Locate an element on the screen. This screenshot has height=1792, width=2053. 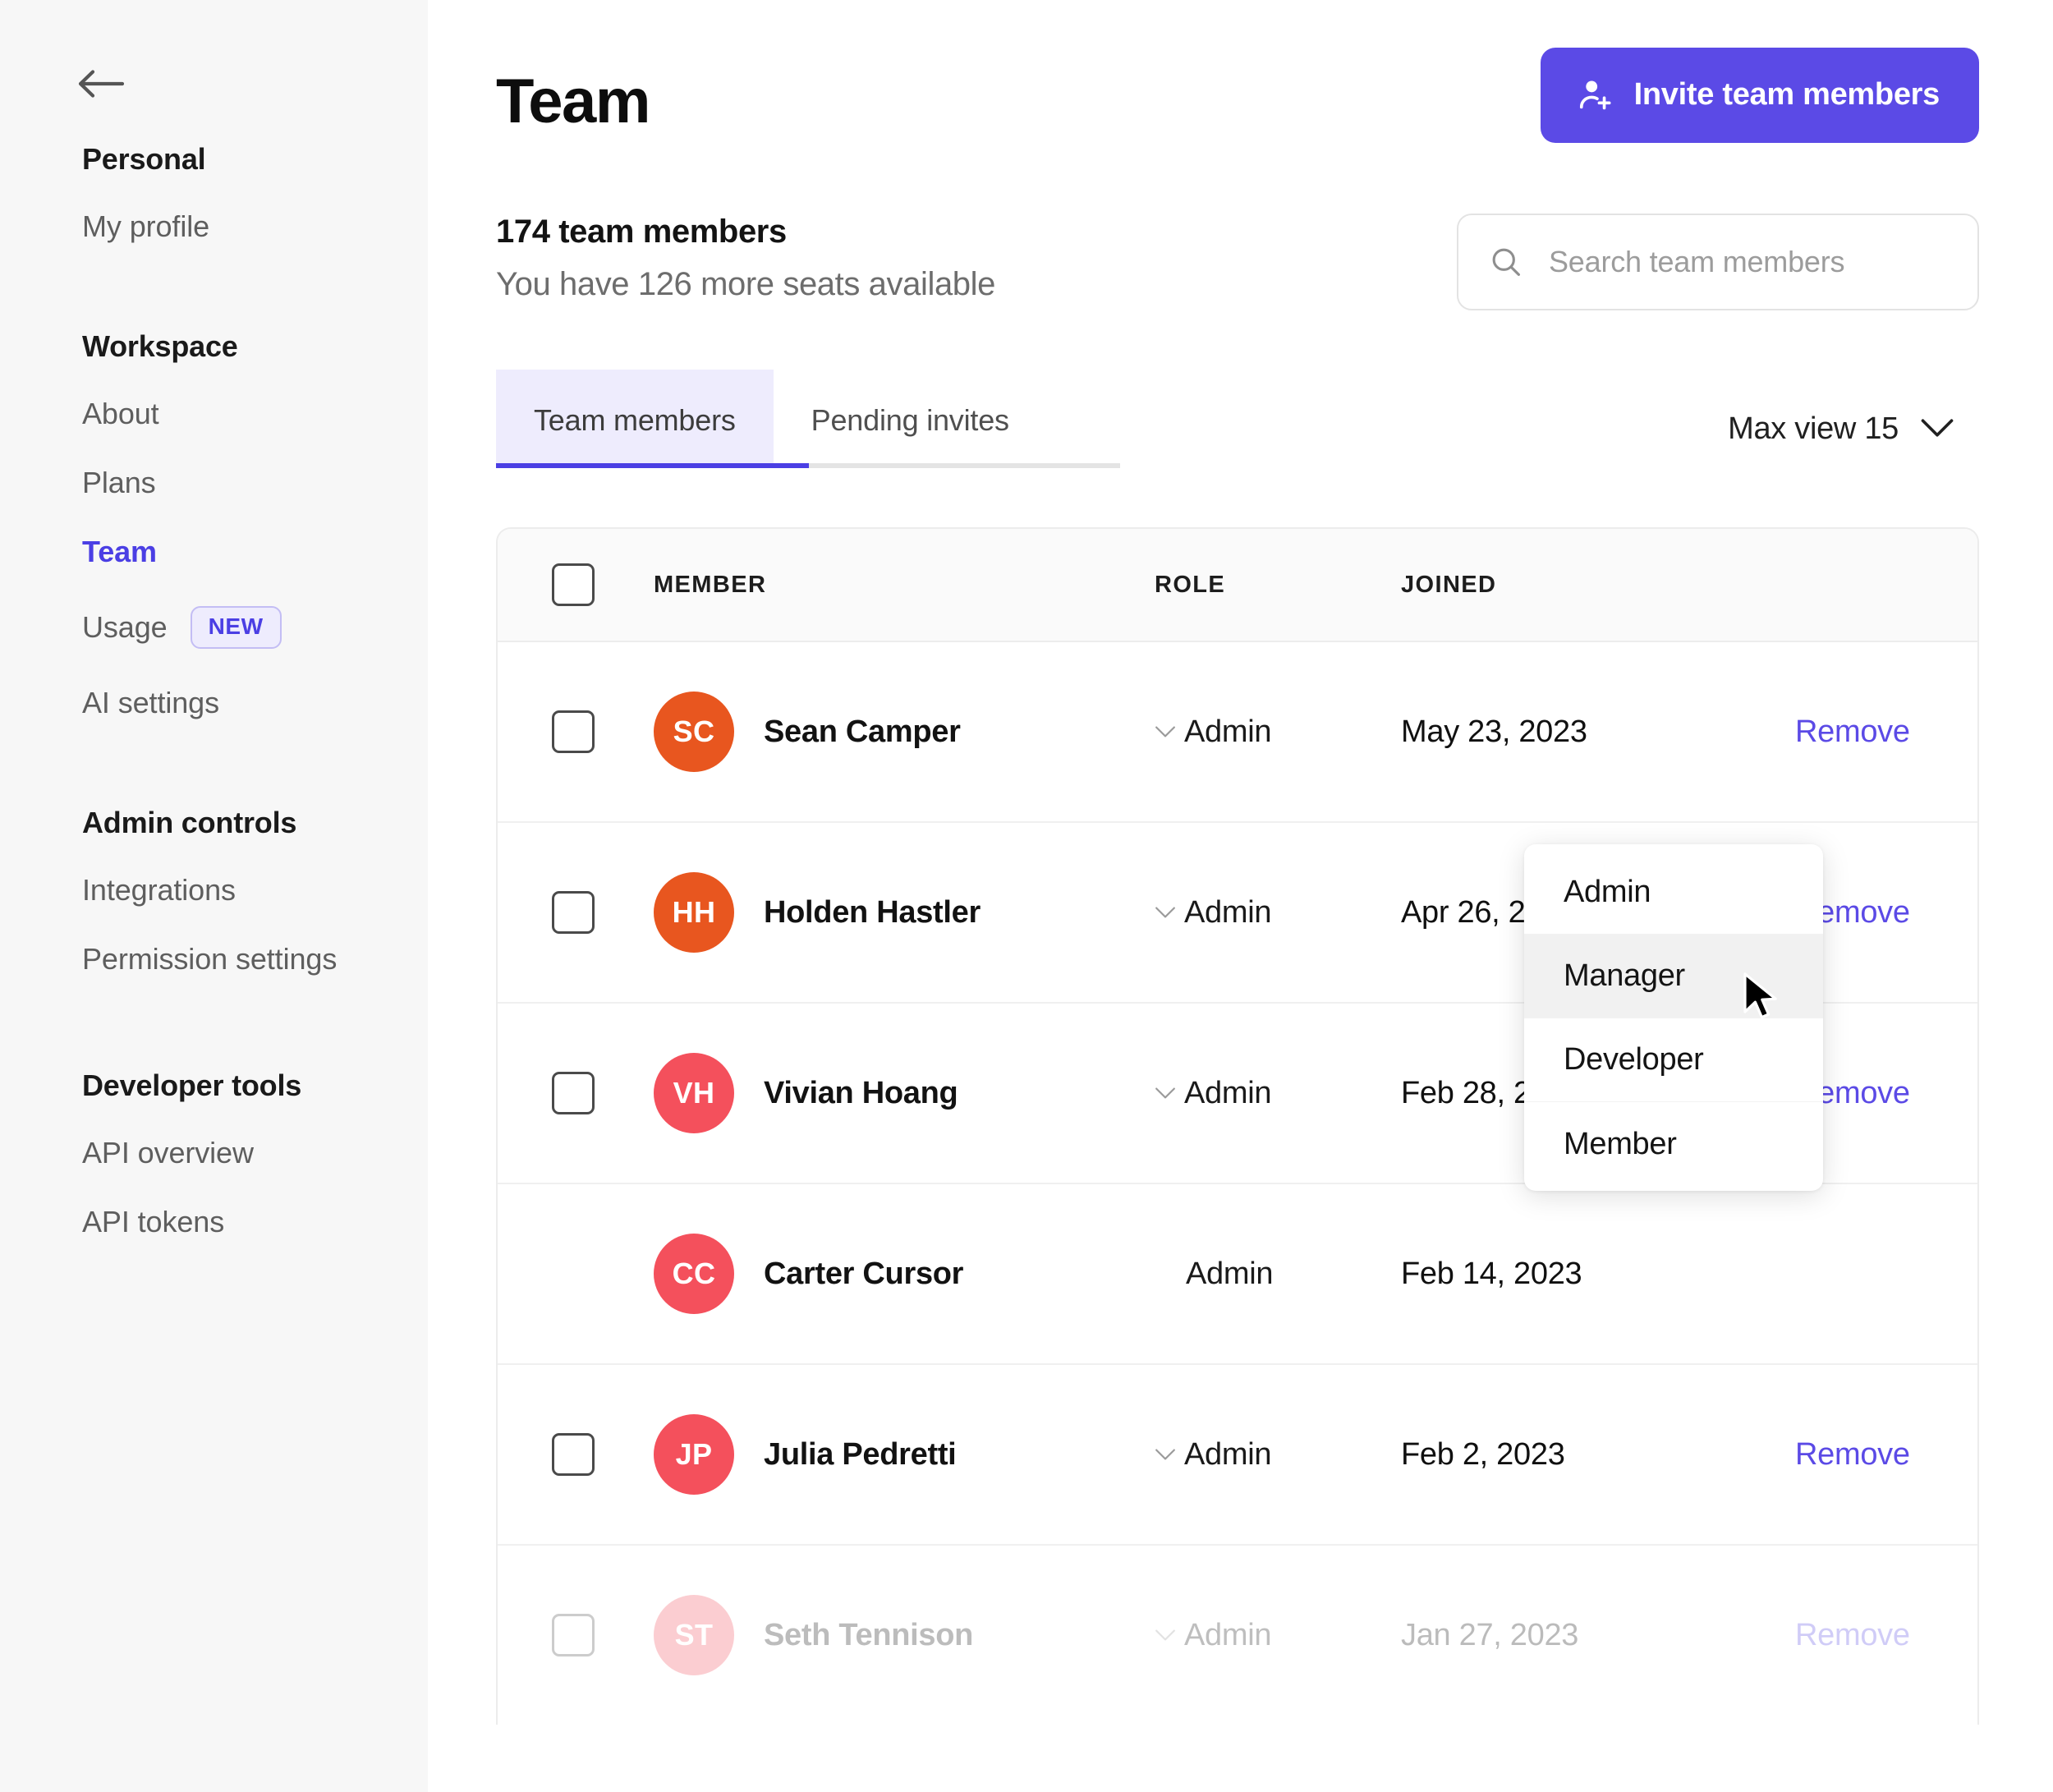
sidebar-item-my-profile: My profile is located at coordinates (255, 226).